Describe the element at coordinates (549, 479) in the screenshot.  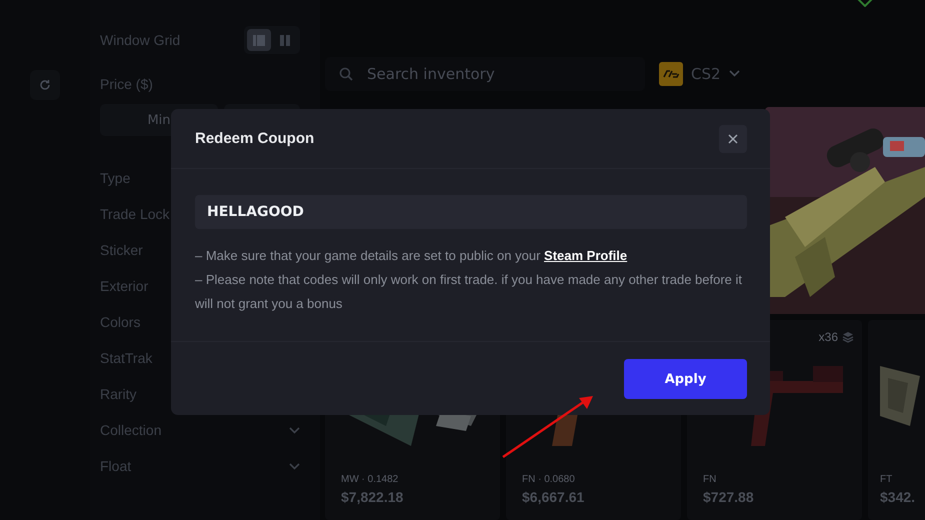
I see `item-wear: FN · 0.0680` at that location.